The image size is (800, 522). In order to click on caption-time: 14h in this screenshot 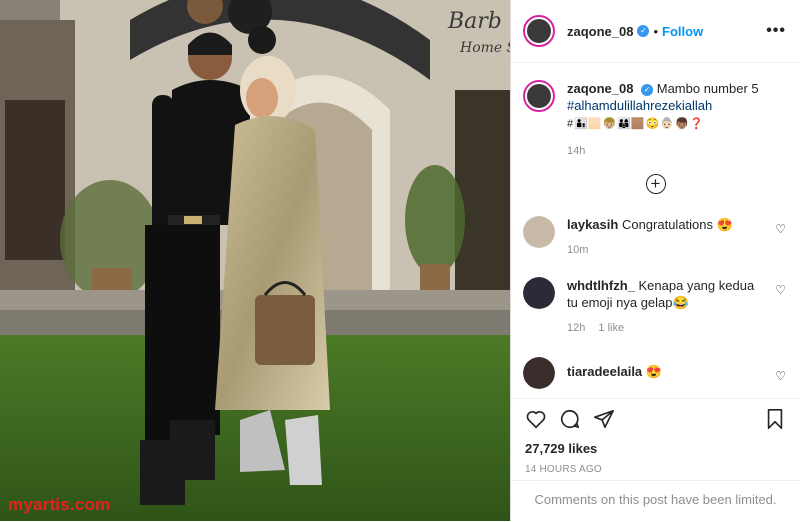, I will do `click(672, 151)`.